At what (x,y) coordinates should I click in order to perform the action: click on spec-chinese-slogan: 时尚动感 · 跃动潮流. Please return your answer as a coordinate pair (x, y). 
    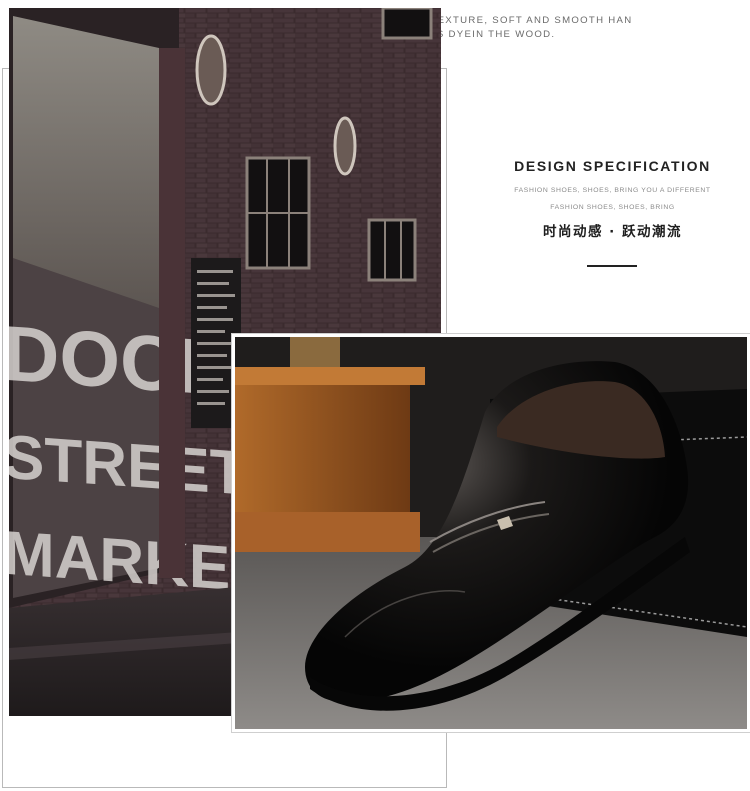
    Looking at the image, I should click on (612, 232).